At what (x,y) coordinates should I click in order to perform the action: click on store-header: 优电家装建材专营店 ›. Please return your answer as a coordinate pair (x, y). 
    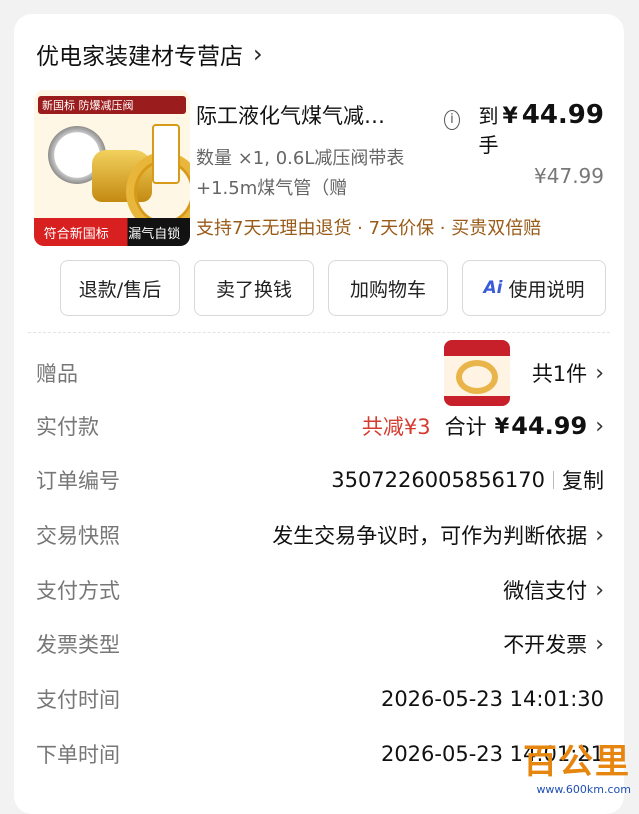
    Looking at the image, I should click on (149, 54).